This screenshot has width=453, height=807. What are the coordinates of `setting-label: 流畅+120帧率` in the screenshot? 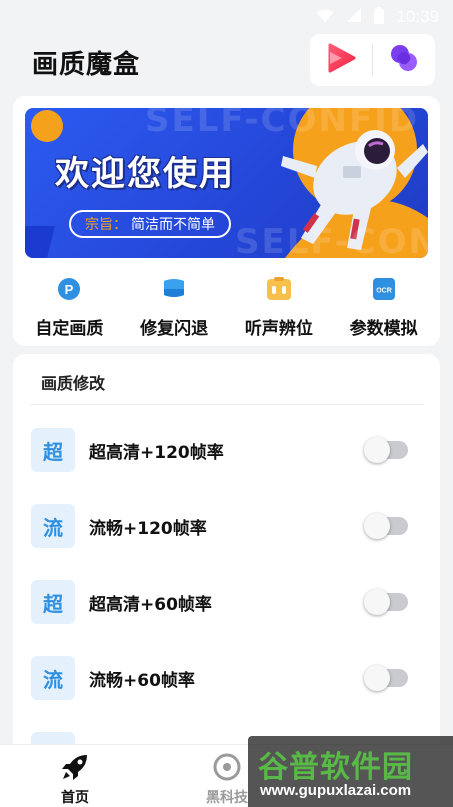 It's located at (148, 528).